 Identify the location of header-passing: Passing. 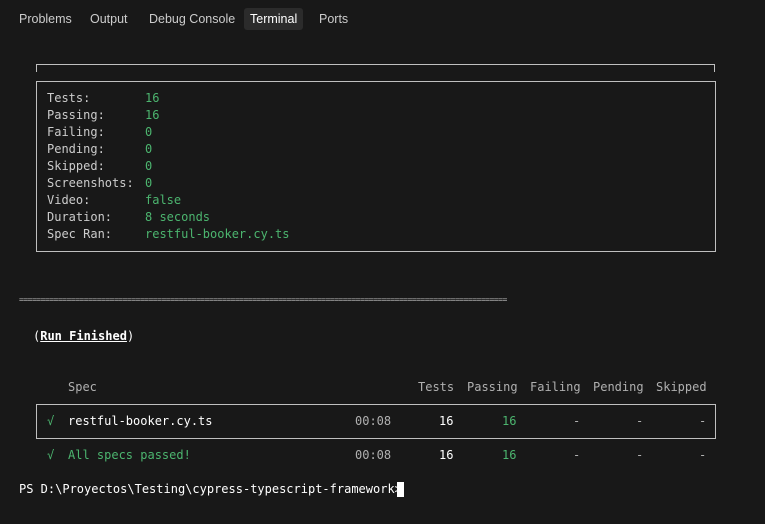
(492, 387).